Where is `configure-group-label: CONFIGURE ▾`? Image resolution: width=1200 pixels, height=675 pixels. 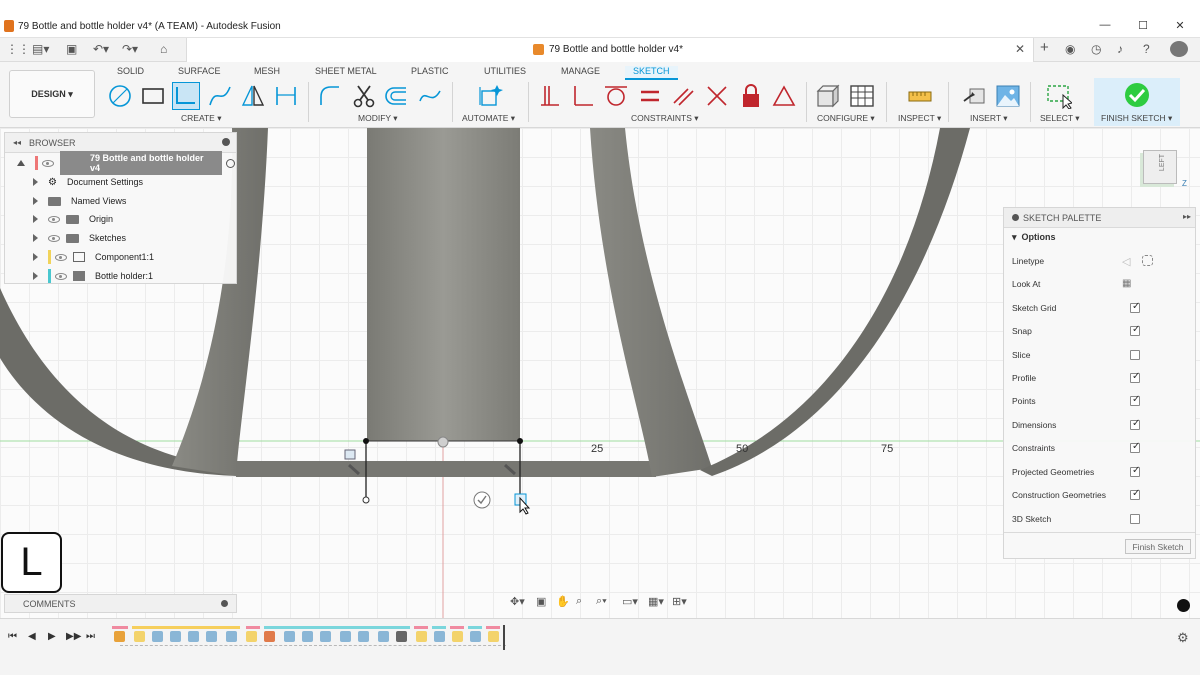
configure-group-label: CONFIGURE ▾ is located at coordinates (846, 118).